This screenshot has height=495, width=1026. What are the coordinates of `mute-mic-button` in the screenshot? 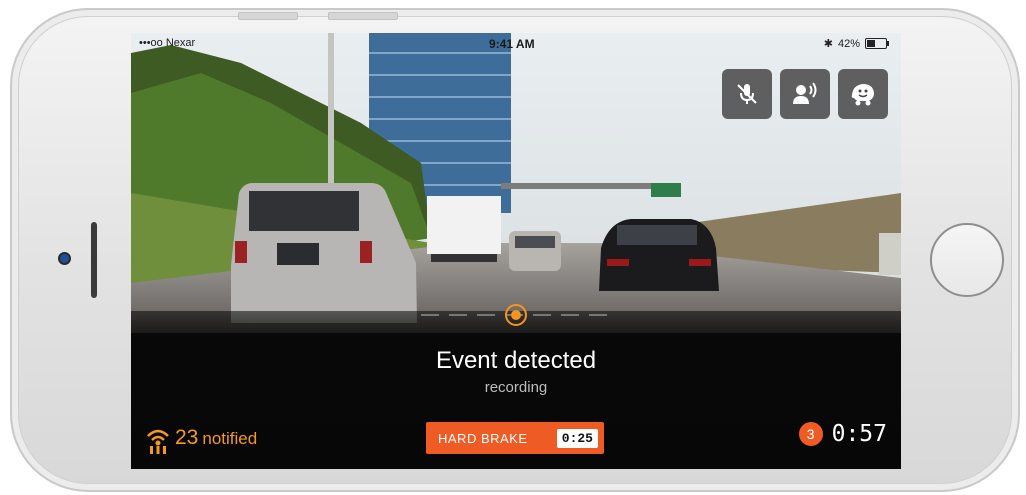 It's located at (747, 94).